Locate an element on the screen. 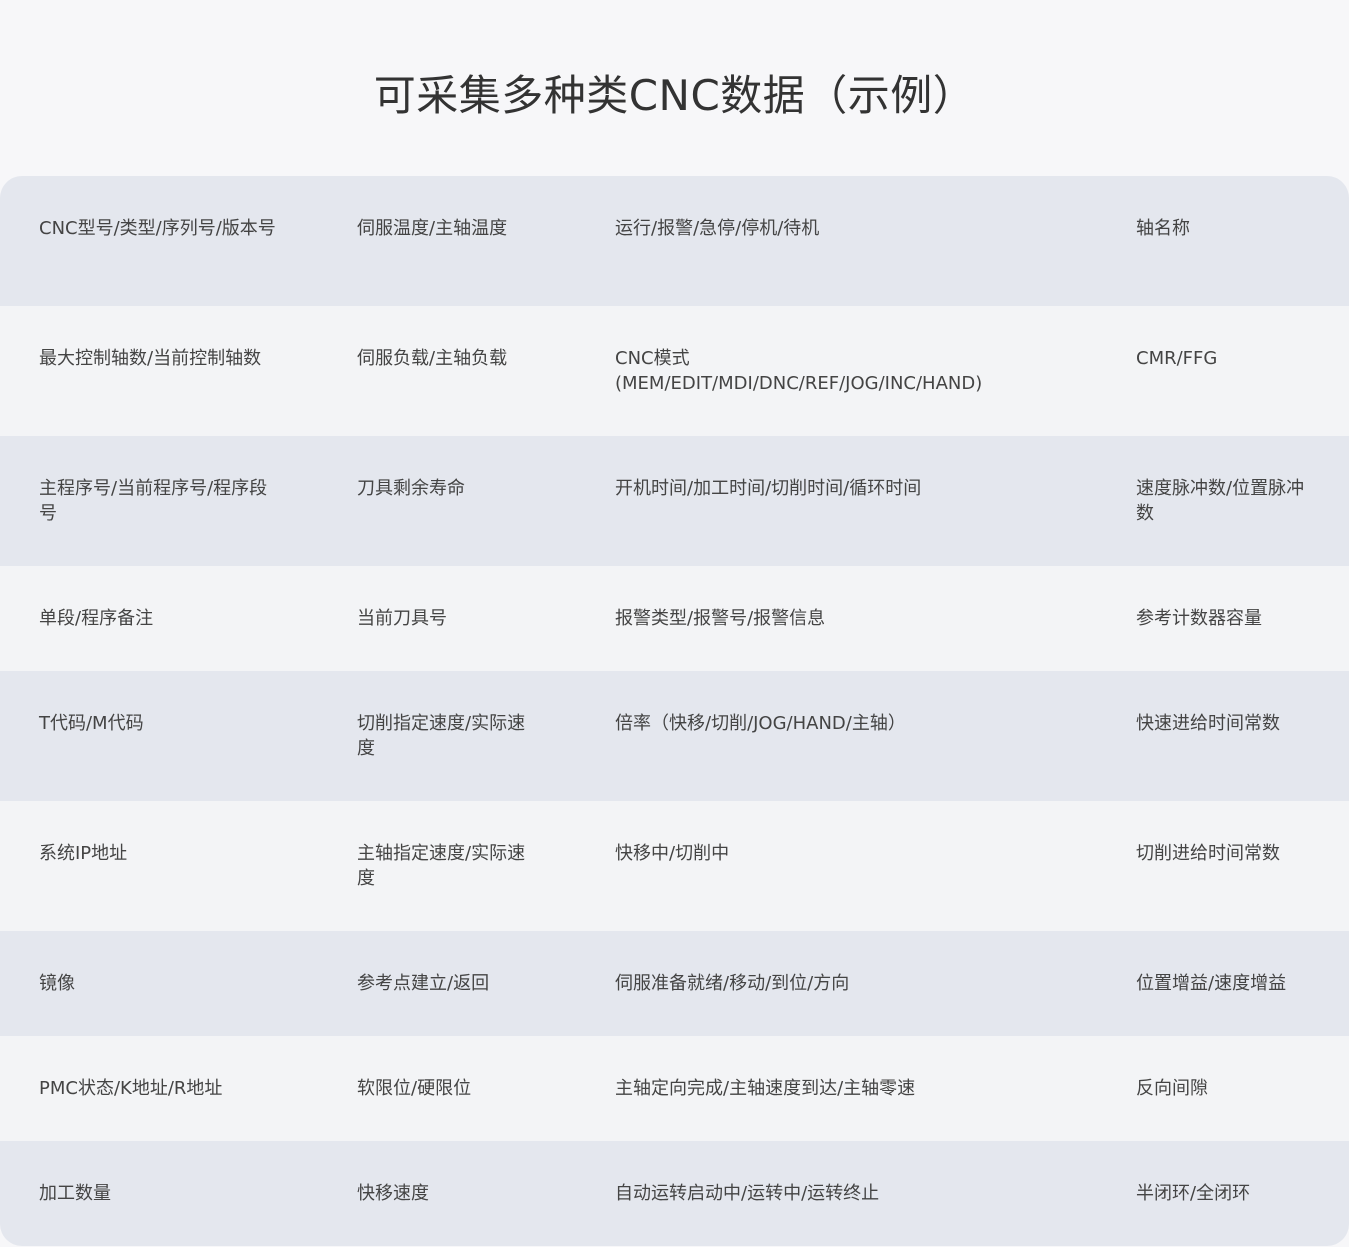 The height and width of the screenshot is (1247, 1349). table-cell: 速度脉冲数/位置脉冲数 is located at coordinates (1220, 501).